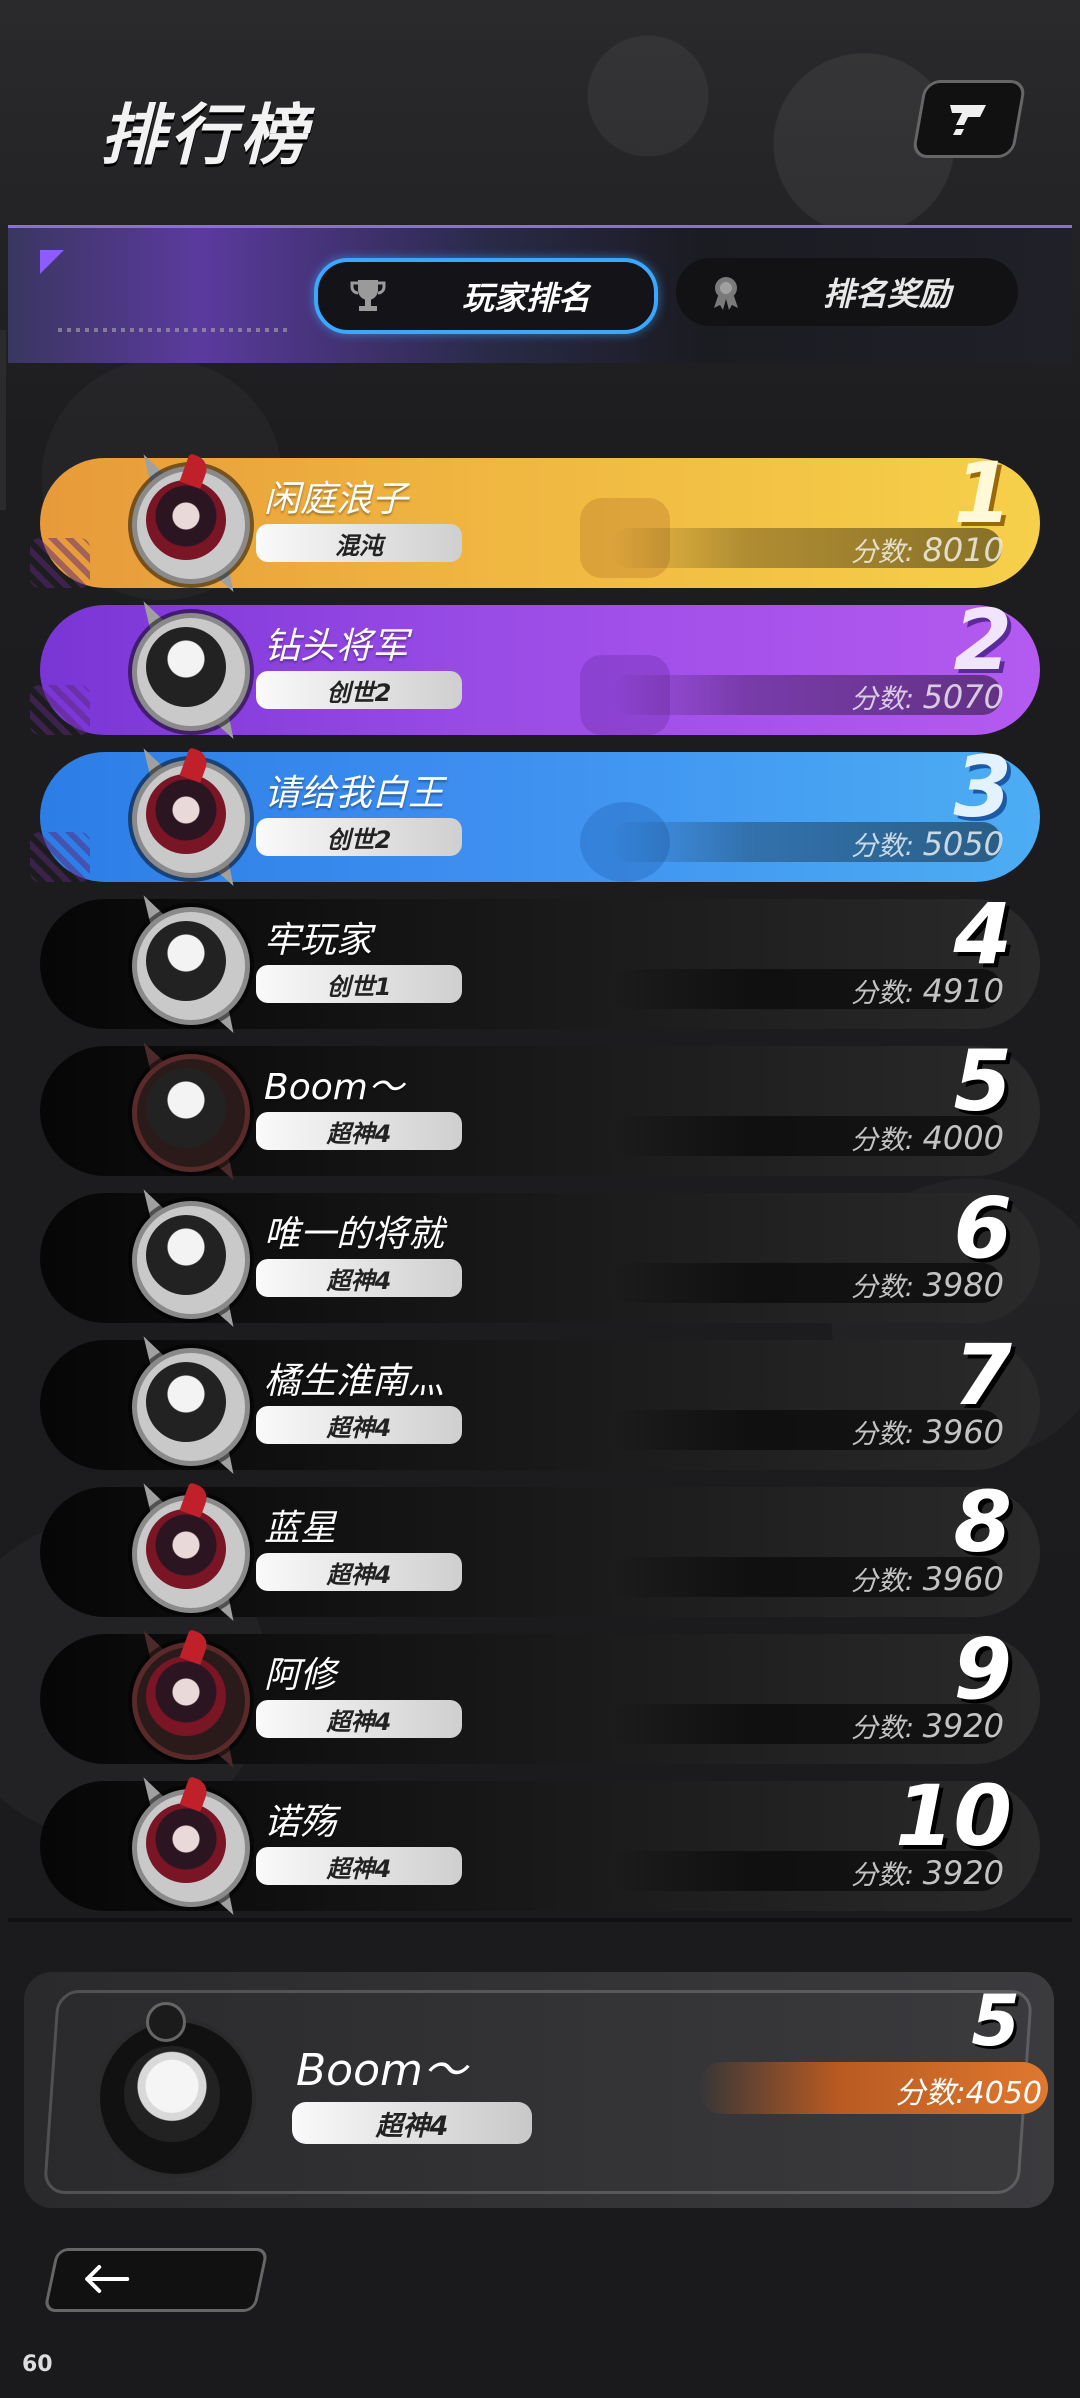  What do you see at coordinates (982, 1669) in the screenshot?
I see `rank-number: 9` at bounding box center [982, 1669].